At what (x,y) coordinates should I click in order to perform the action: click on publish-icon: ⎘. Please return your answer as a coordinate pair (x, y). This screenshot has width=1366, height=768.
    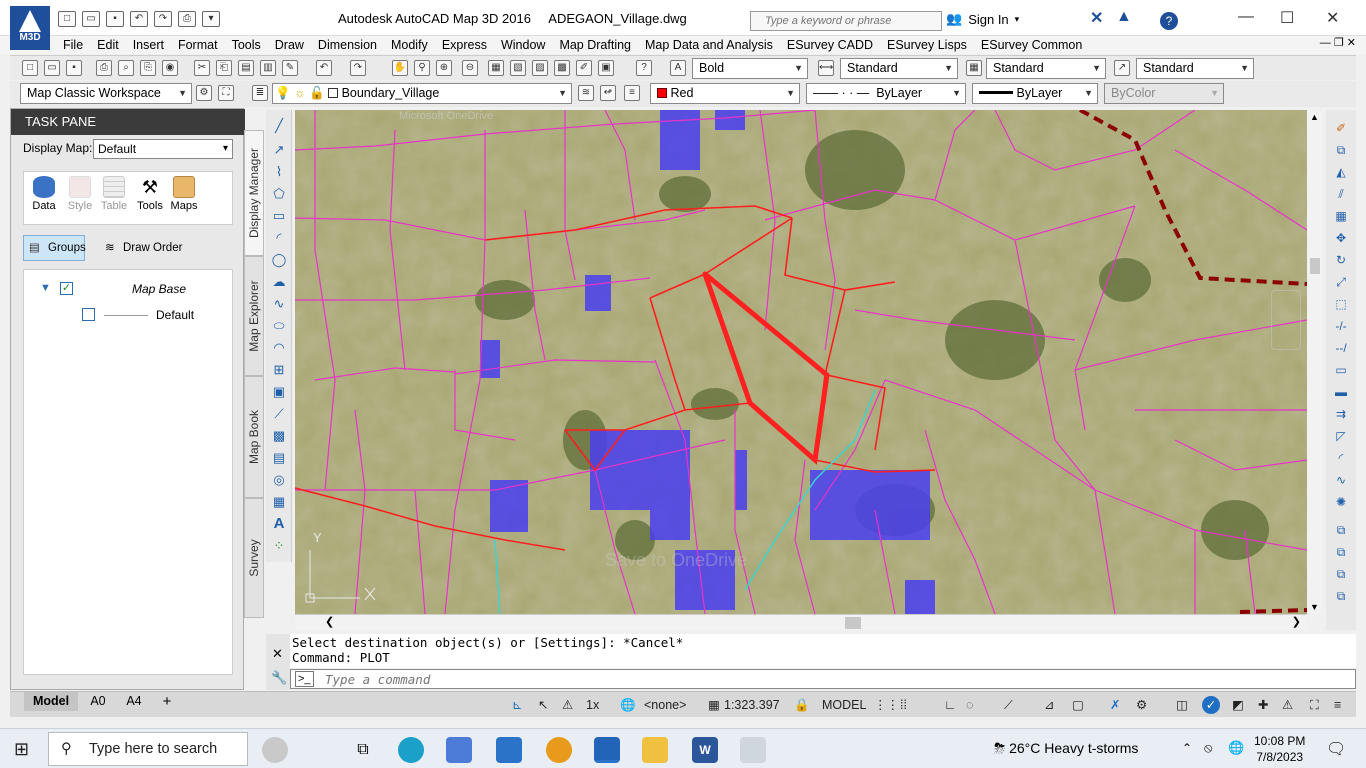
    Looking at the image, I should click on (148, 68).